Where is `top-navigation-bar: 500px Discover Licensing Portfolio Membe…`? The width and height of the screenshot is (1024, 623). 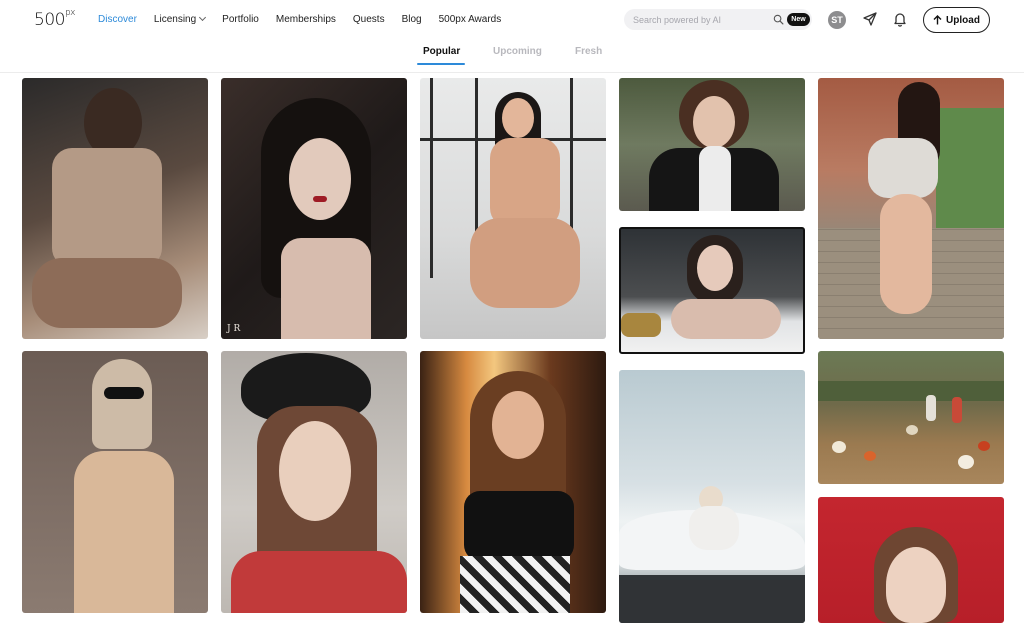 top-navigation-bar: 500px Discover Licensing Portfolio Membe… is located at coordinates (512, 20).